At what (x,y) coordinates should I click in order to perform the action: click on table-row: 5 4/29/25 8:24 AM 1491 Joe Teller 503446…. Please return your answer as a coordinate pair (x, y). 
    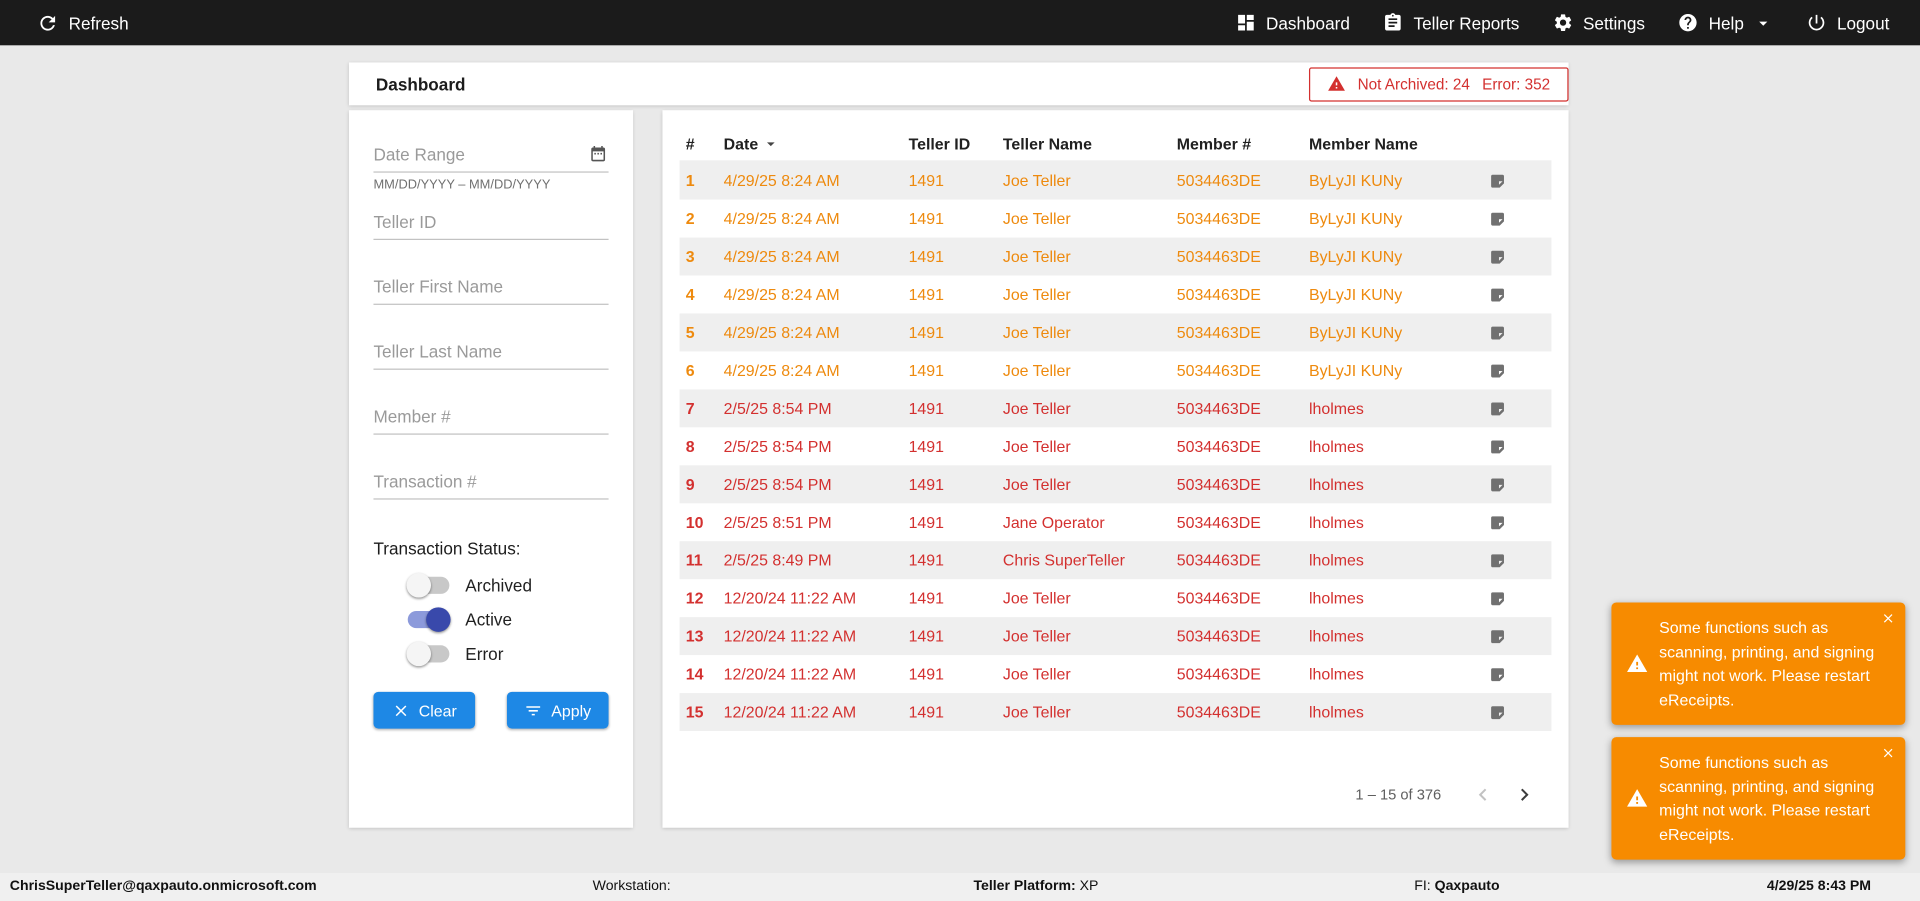
    Looking at the image, I should click on (1115, 332).